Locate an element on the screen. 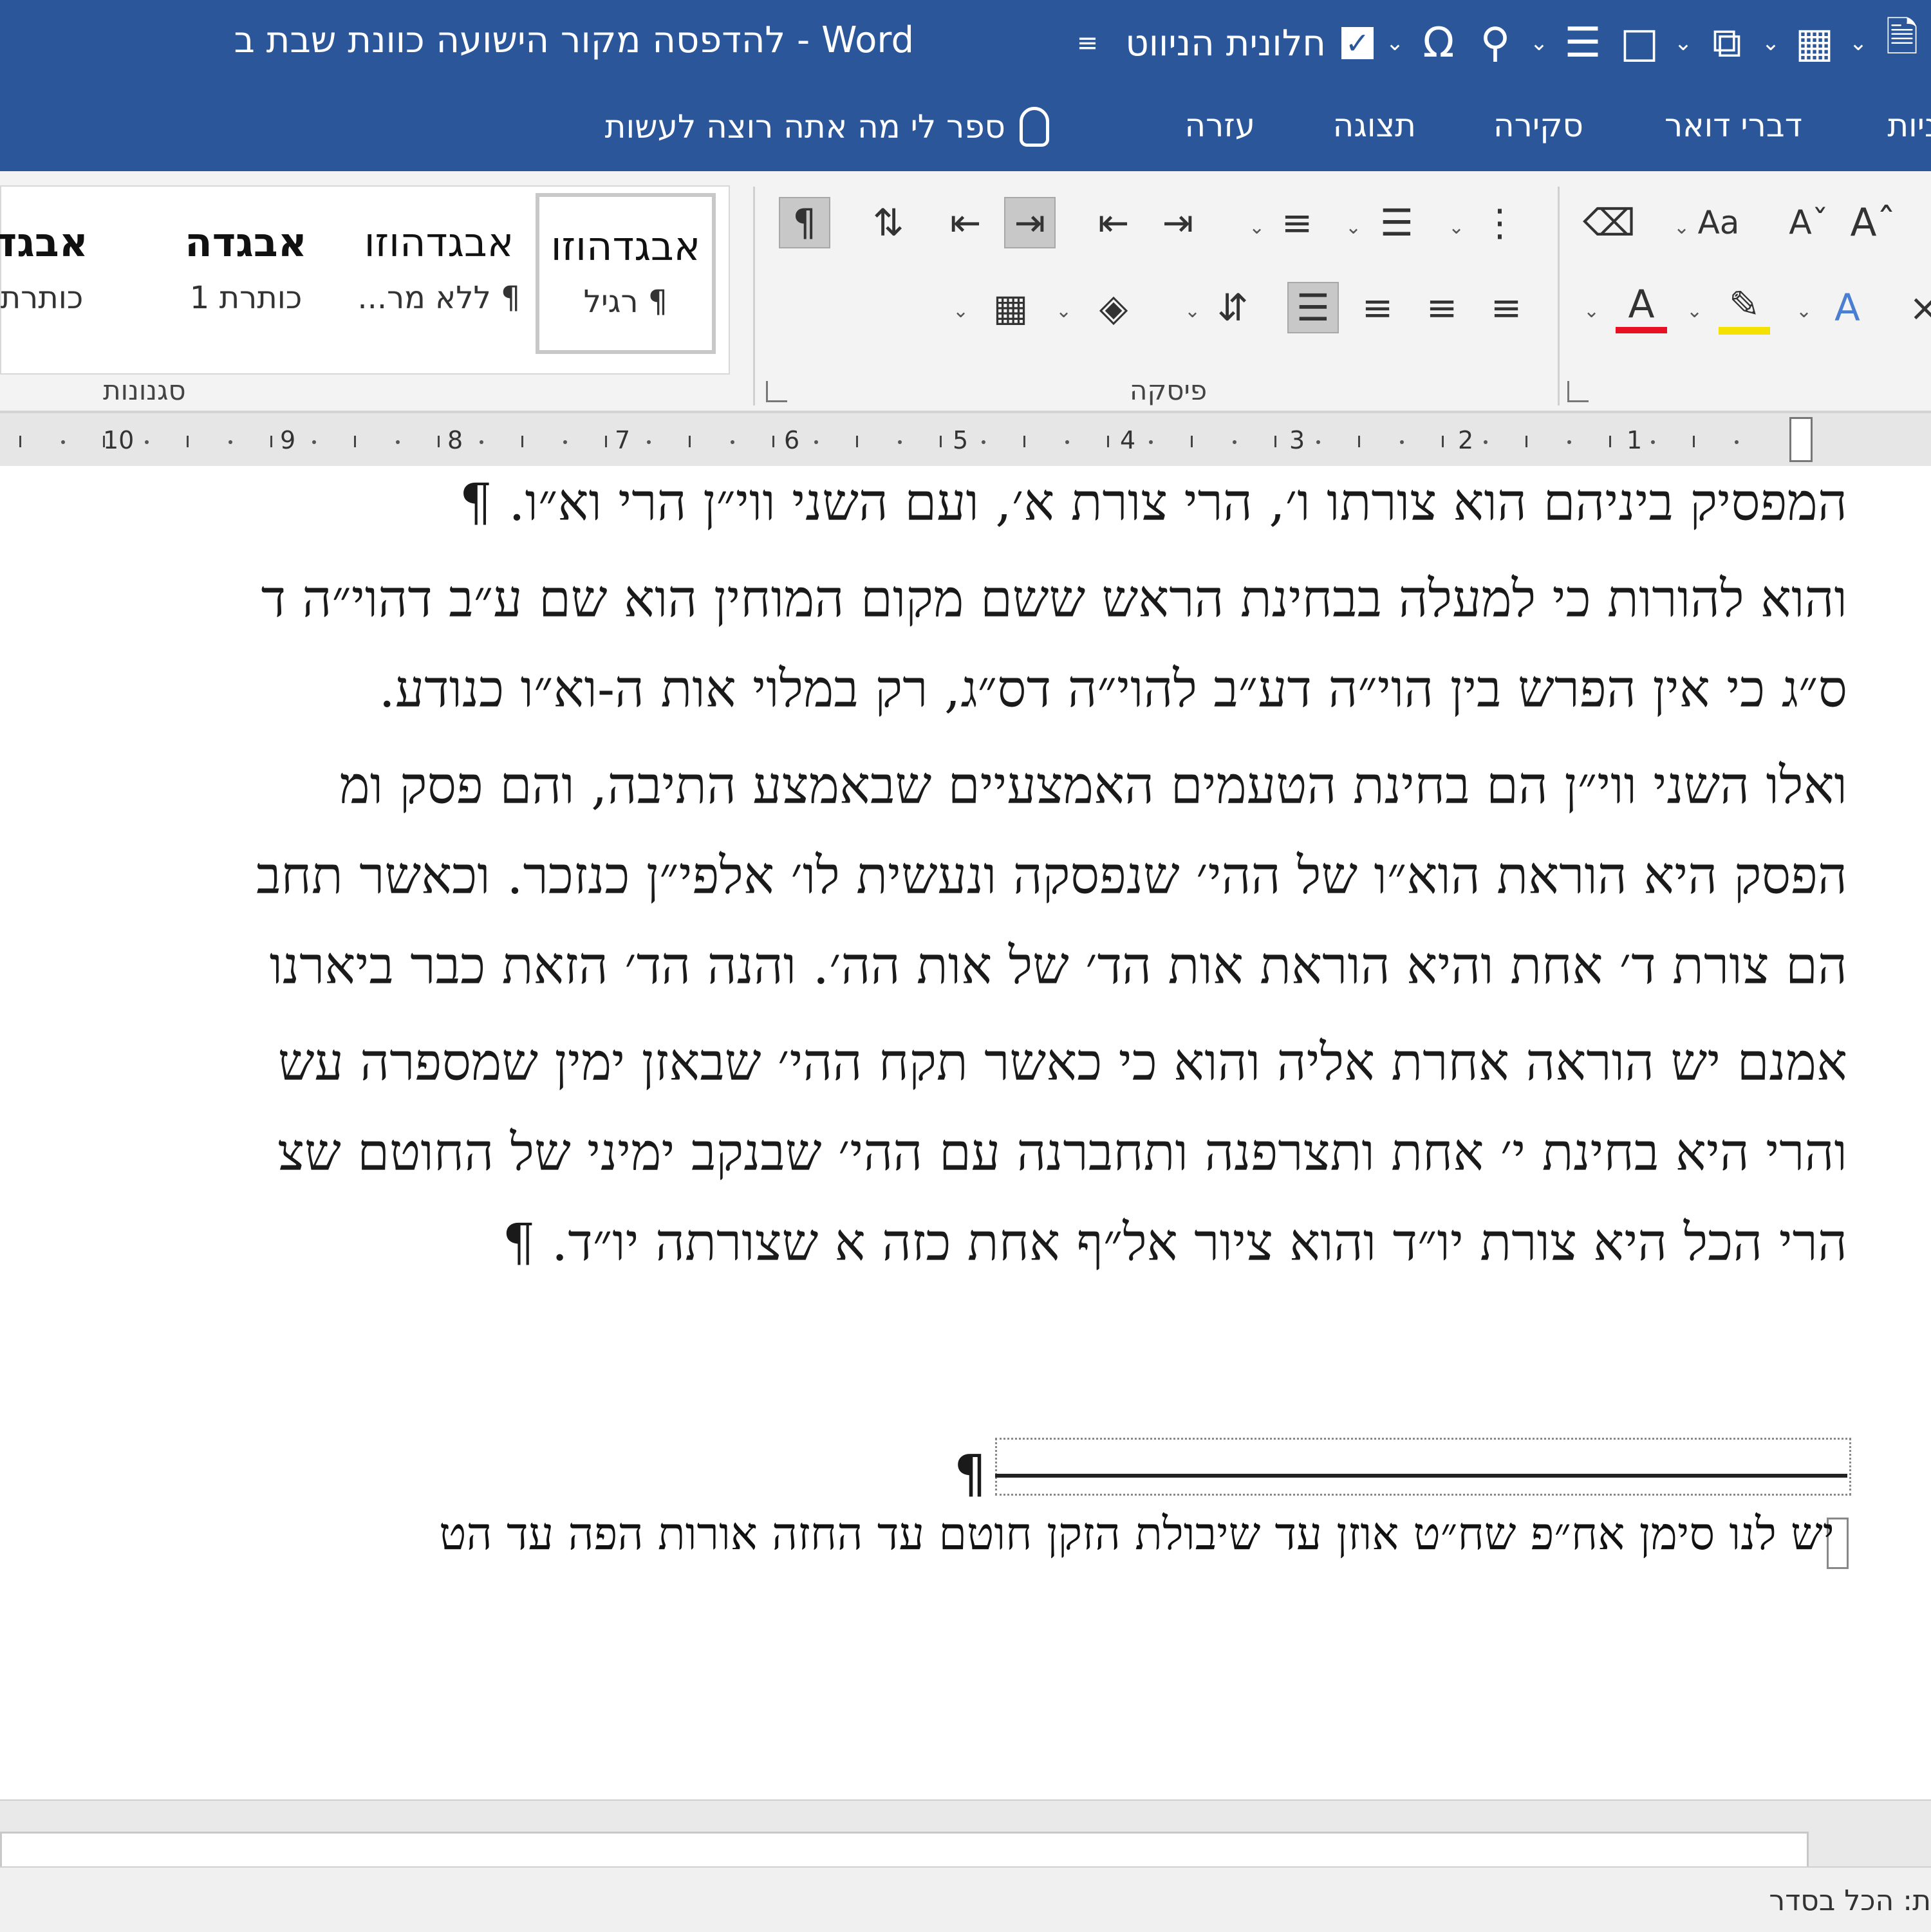  blank-page-icon: □ is located at coordinates (1640, 43).